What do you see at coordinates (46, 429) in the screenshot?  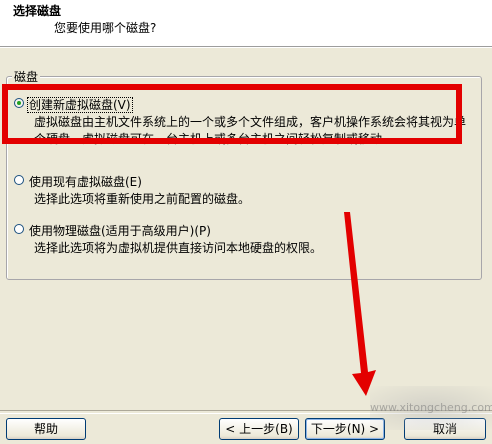 I see `help-button: 帮助` at bounding box center [46, 429].